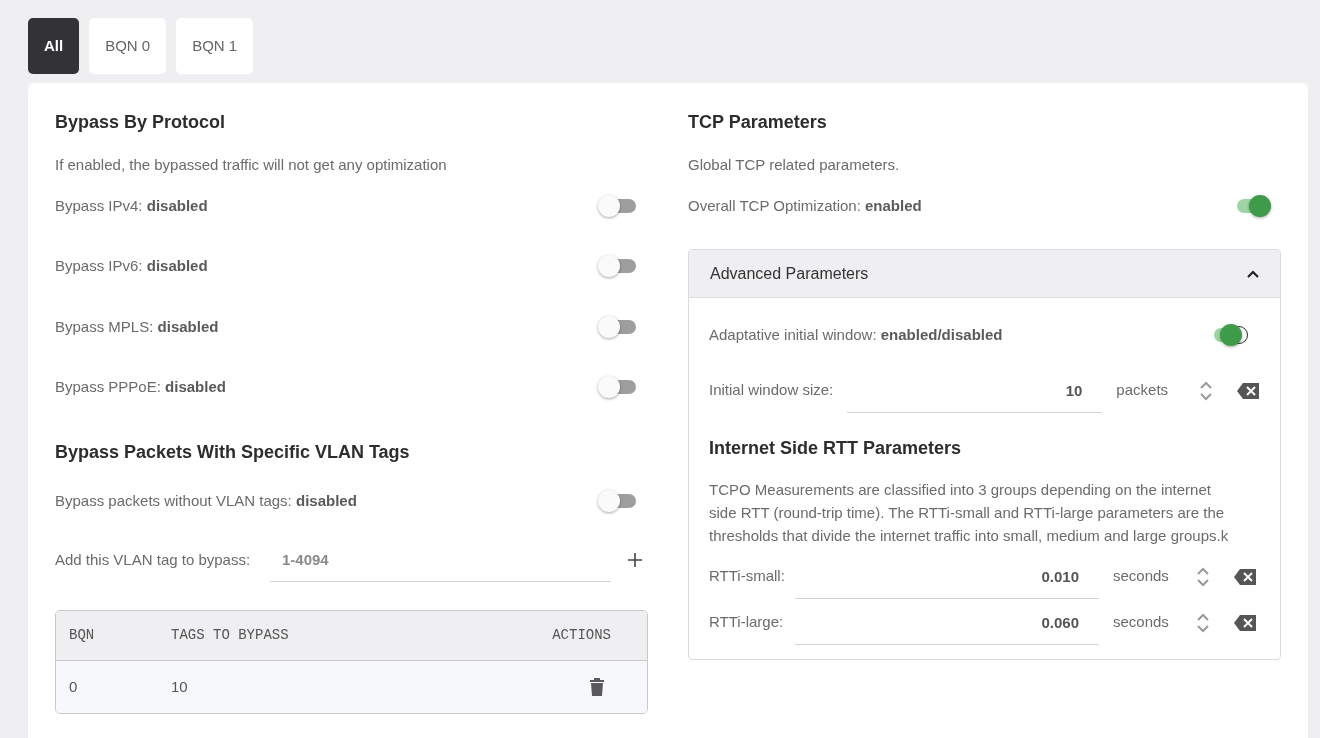  I want to click on field-label: Initial window size:, so click(772, 390).